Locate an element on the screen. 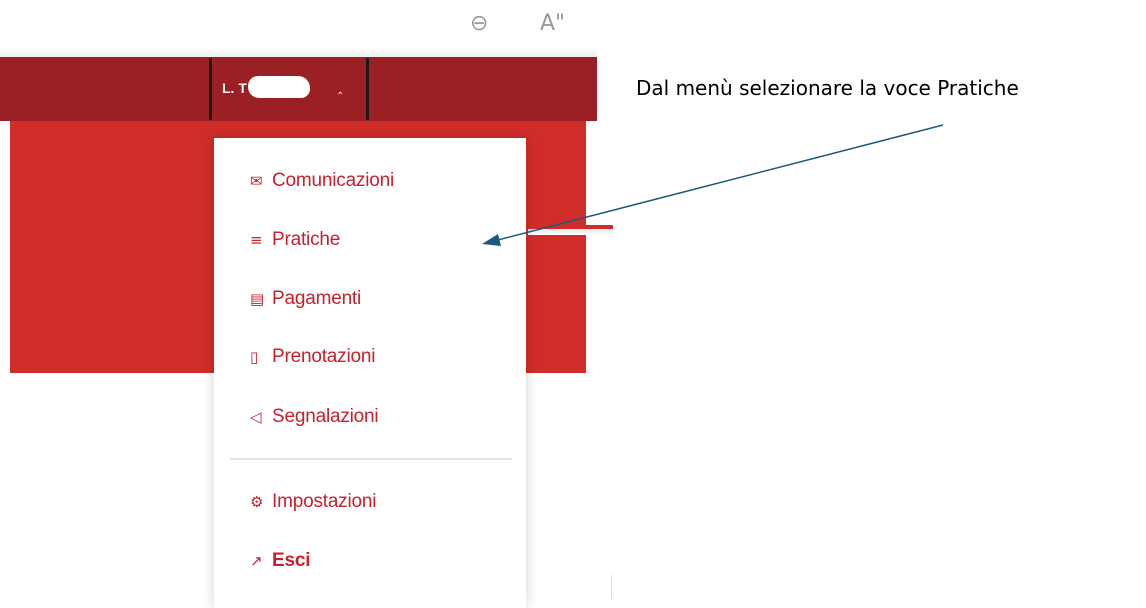  annotation-arrow is located at coordinates (713, 185).